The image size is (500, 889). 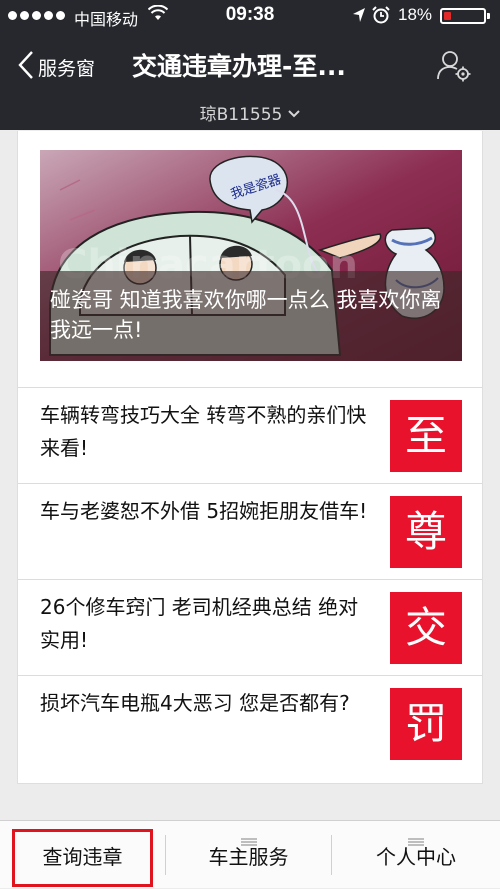 What do you see at coordinates (199, 623) in the screenshot?
I see `article-title: 26个修车窍门 老司机经典总结 绝对实用!` at bounding box center [199, 623].